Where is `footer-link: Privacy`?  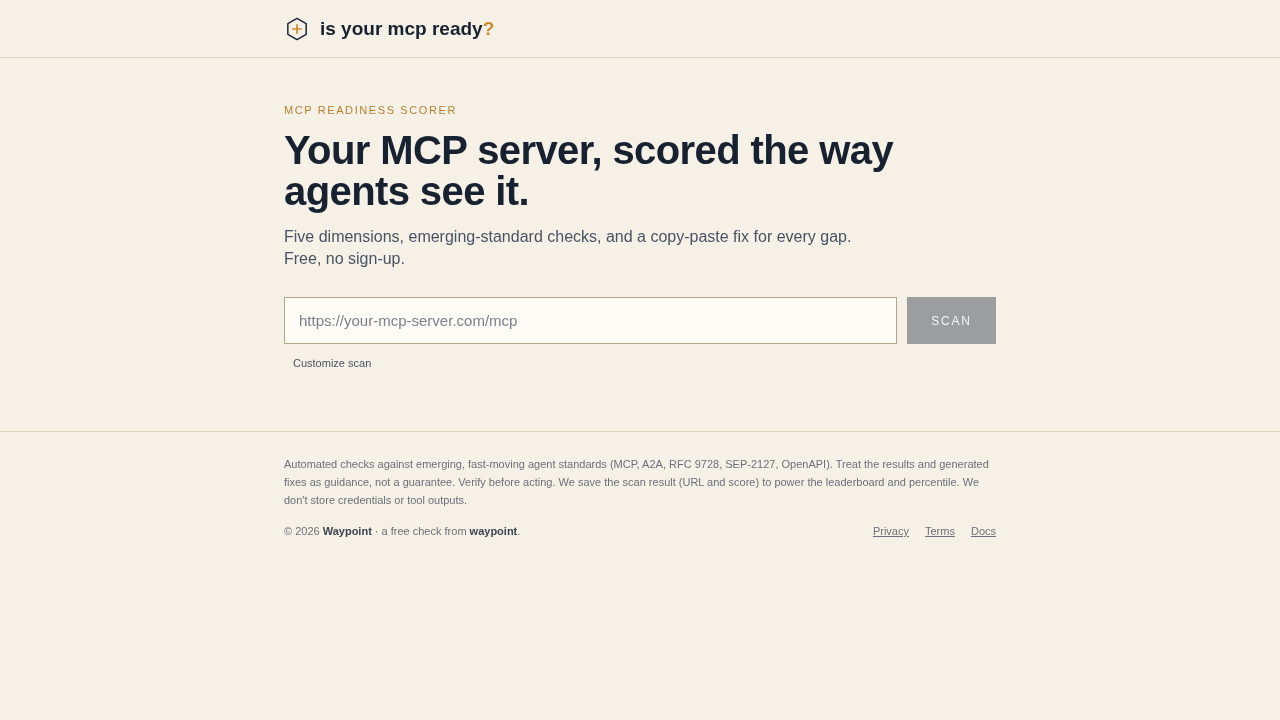 footer-link: Privacy is located at coordinates (890, 531).